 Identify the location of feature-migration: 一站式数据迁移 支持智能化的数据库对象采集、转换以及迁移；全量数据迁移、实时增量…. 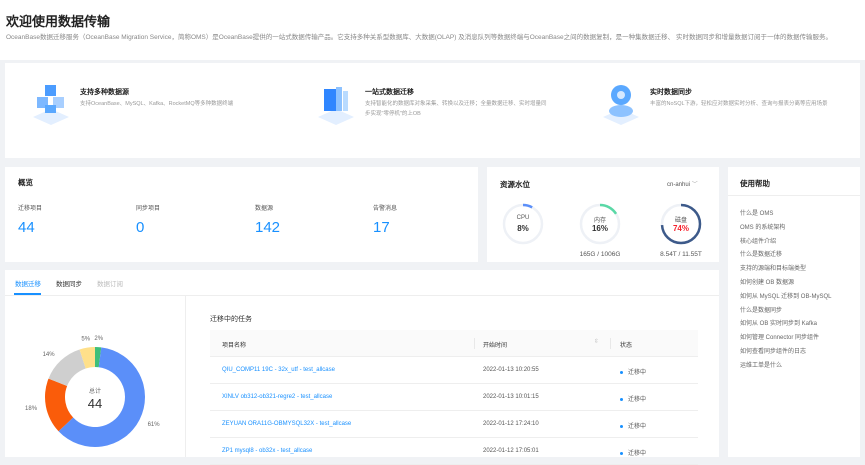
(432, 110).